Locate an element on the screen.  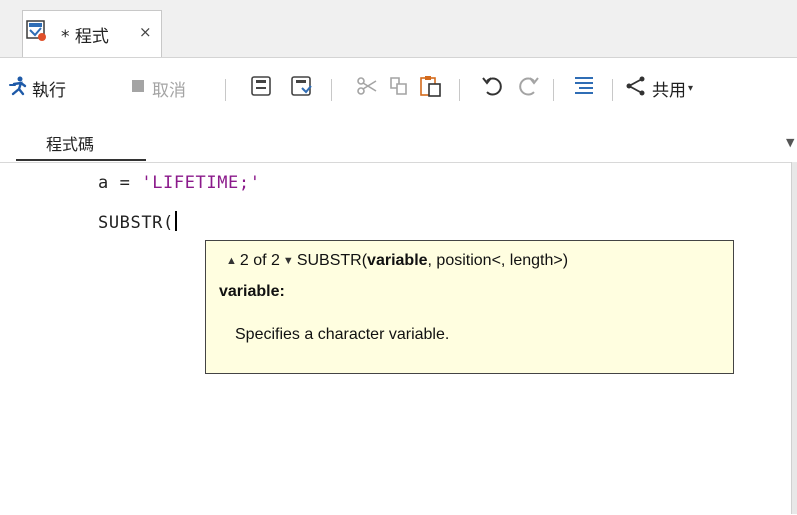
parameter-name: variable: is located at coordinates (252, 291).